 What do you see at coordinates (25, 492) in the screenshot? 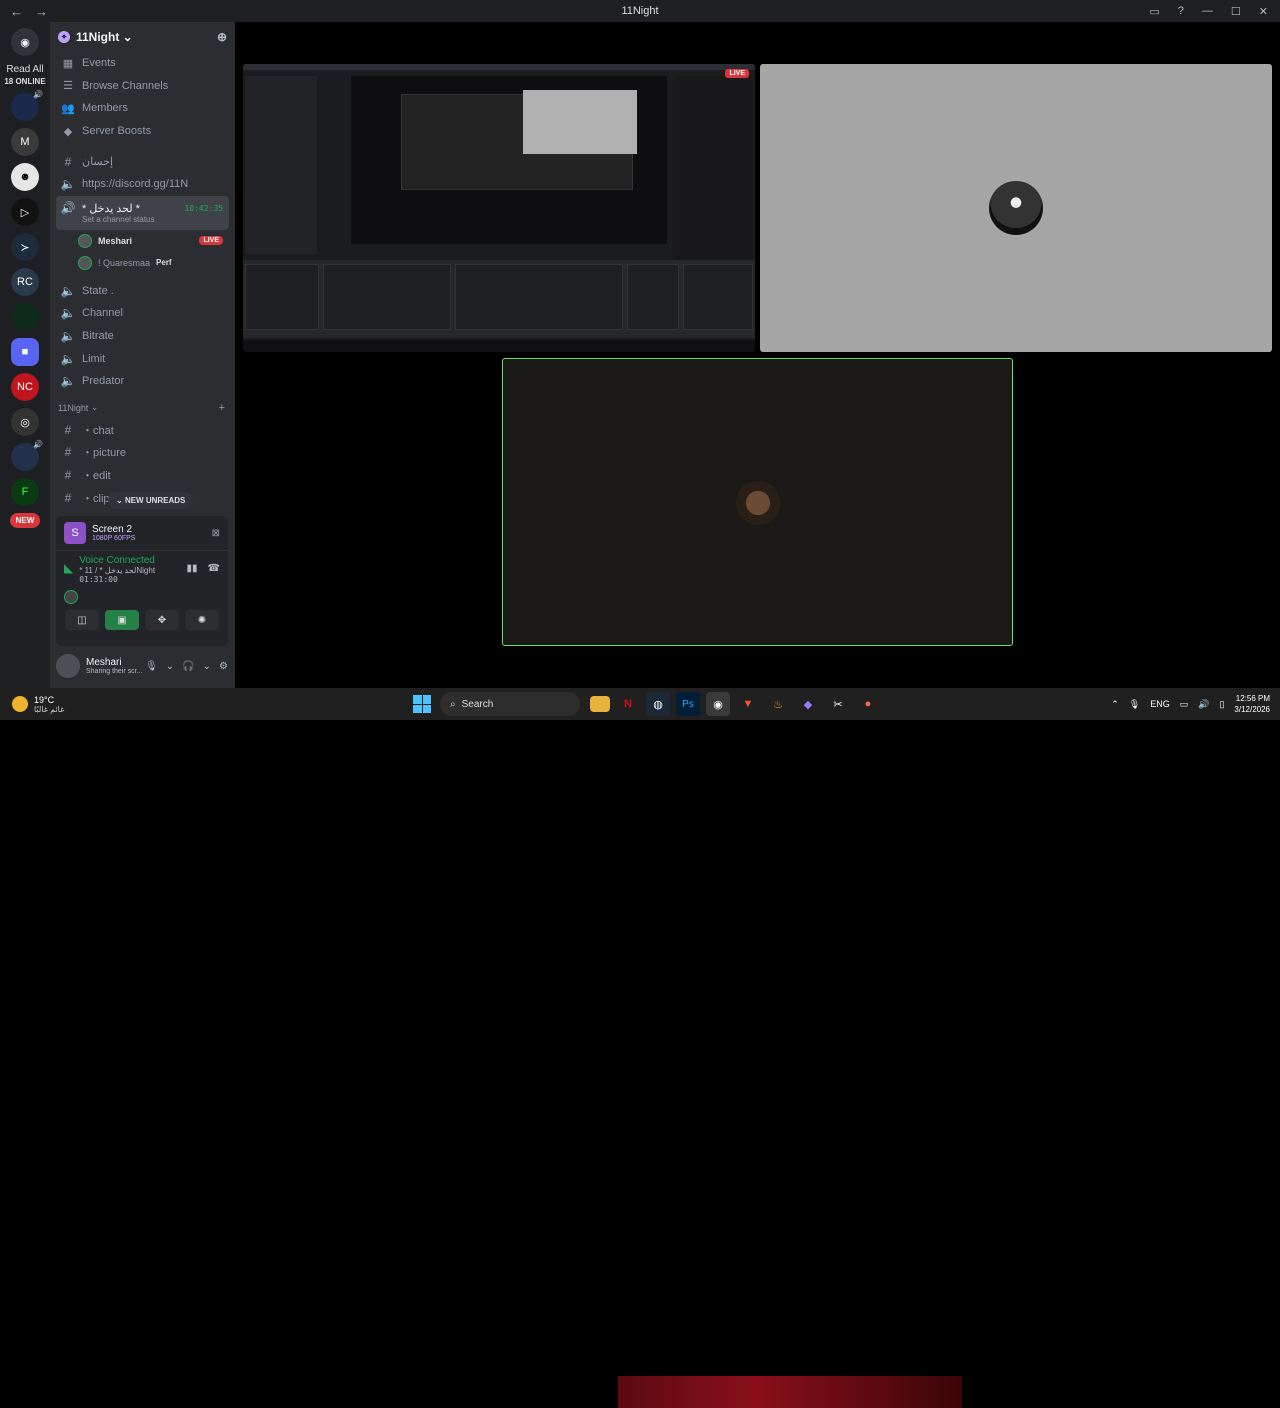
I see `server-icon: F` at bounding box center [25, 492].